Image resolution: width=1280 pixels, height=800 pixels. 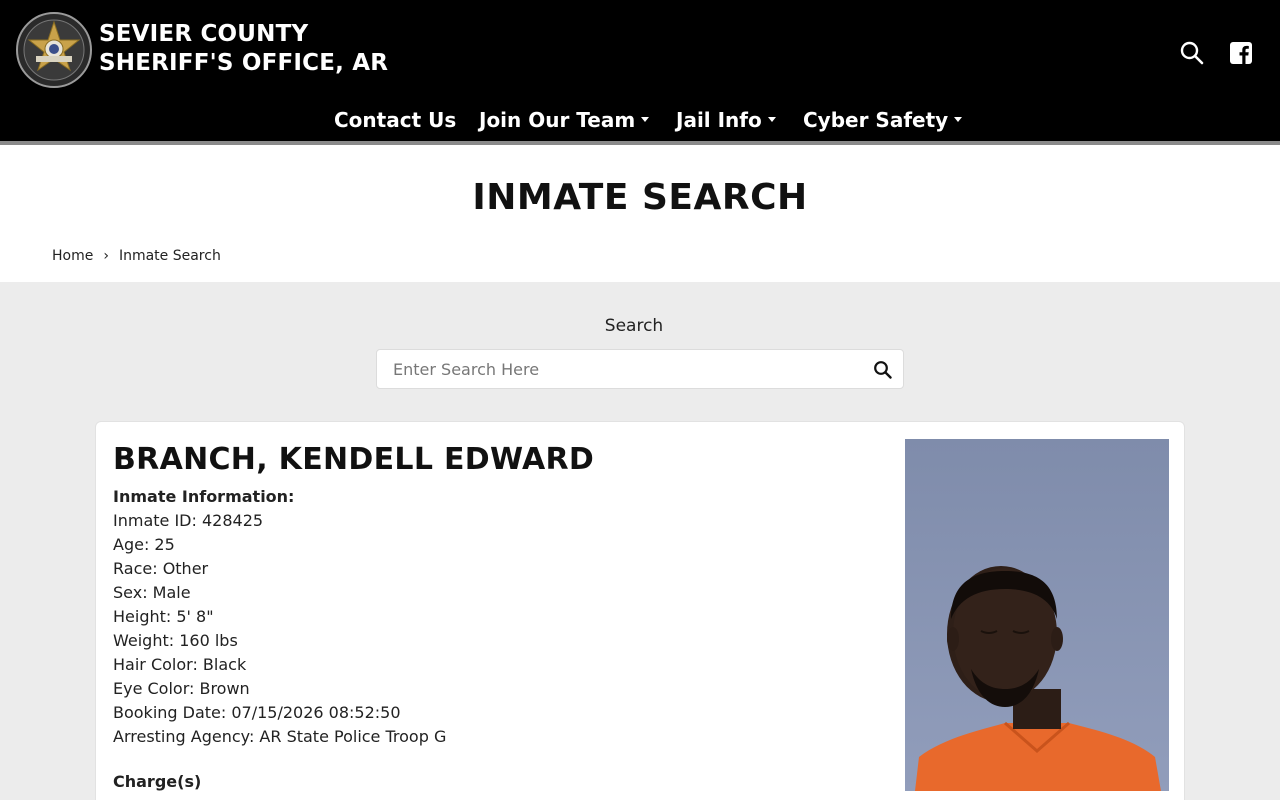 What do you see at coordinates (169, 256) in the screenshot?
I see `breadcrumb-current: Inmate Search` at bounding box center [169, 256].